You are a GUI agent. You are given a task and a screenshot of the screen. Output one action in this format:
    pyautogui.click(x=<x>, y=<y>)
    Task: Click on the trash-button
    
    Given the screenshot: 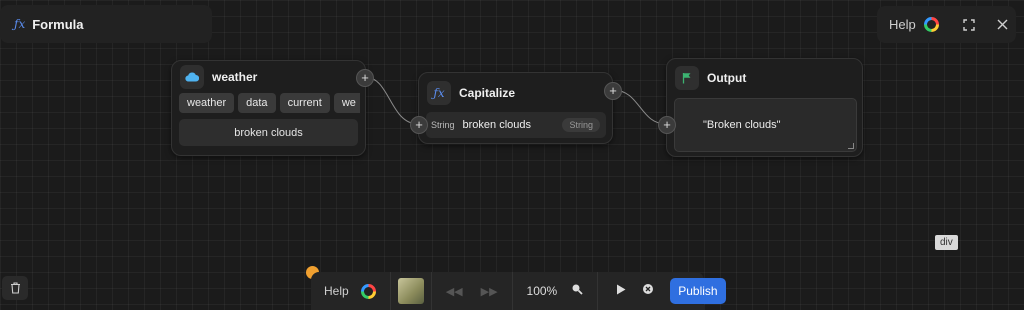 What is the action you would take?
    pyautogui.click(x=15, y=288)
    